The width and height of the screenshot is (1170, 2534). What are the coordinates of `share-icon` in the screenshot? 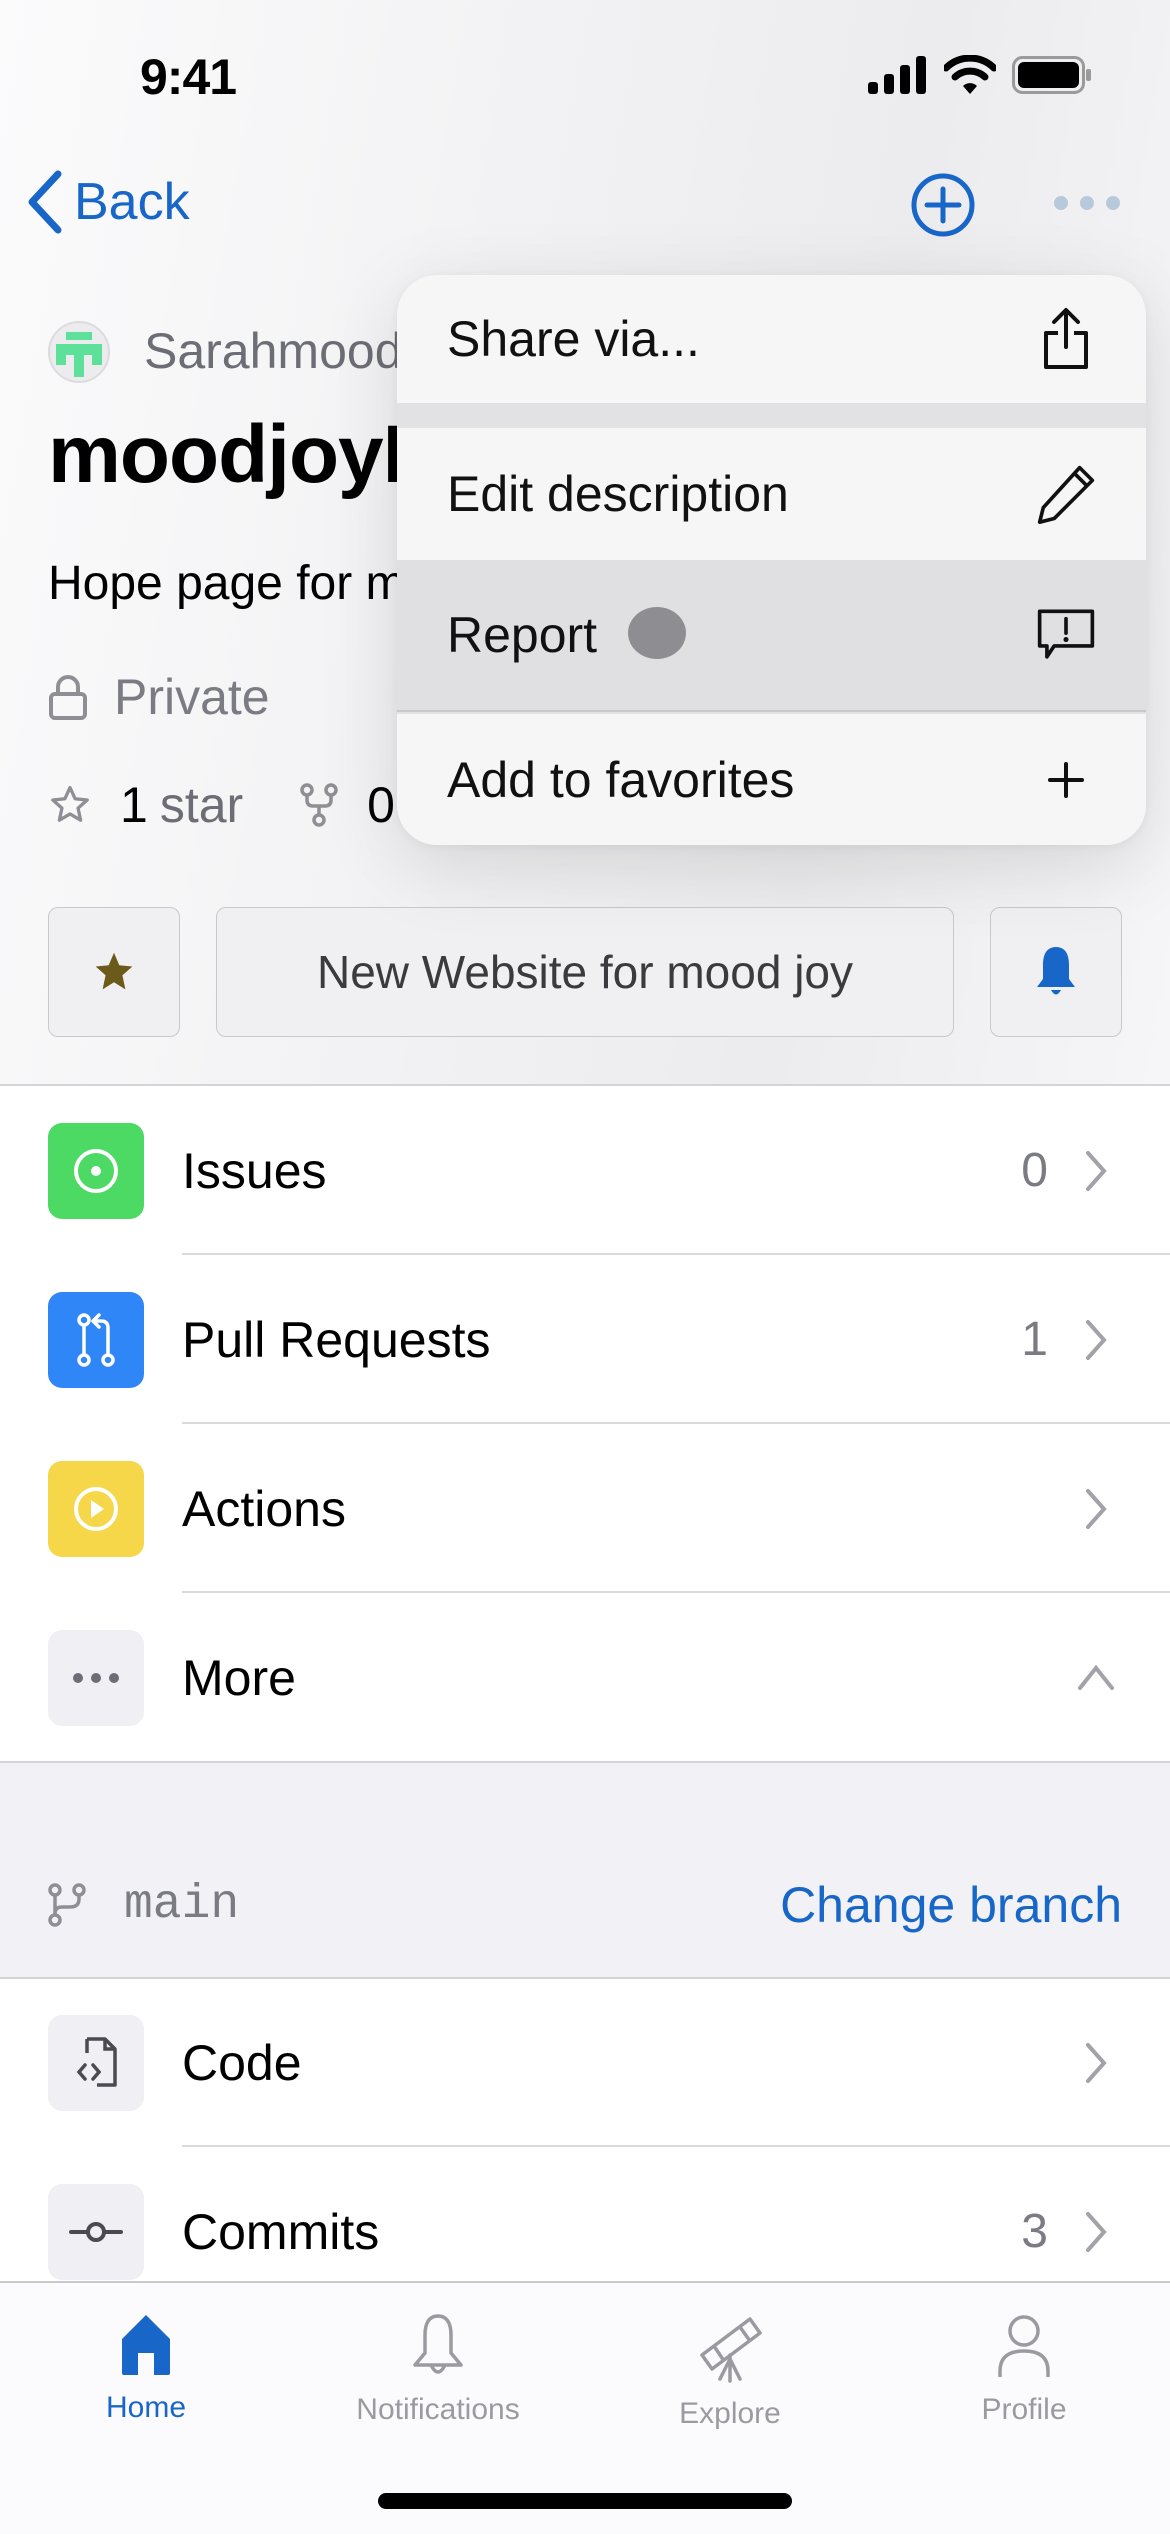 It's located at (1066, 339).